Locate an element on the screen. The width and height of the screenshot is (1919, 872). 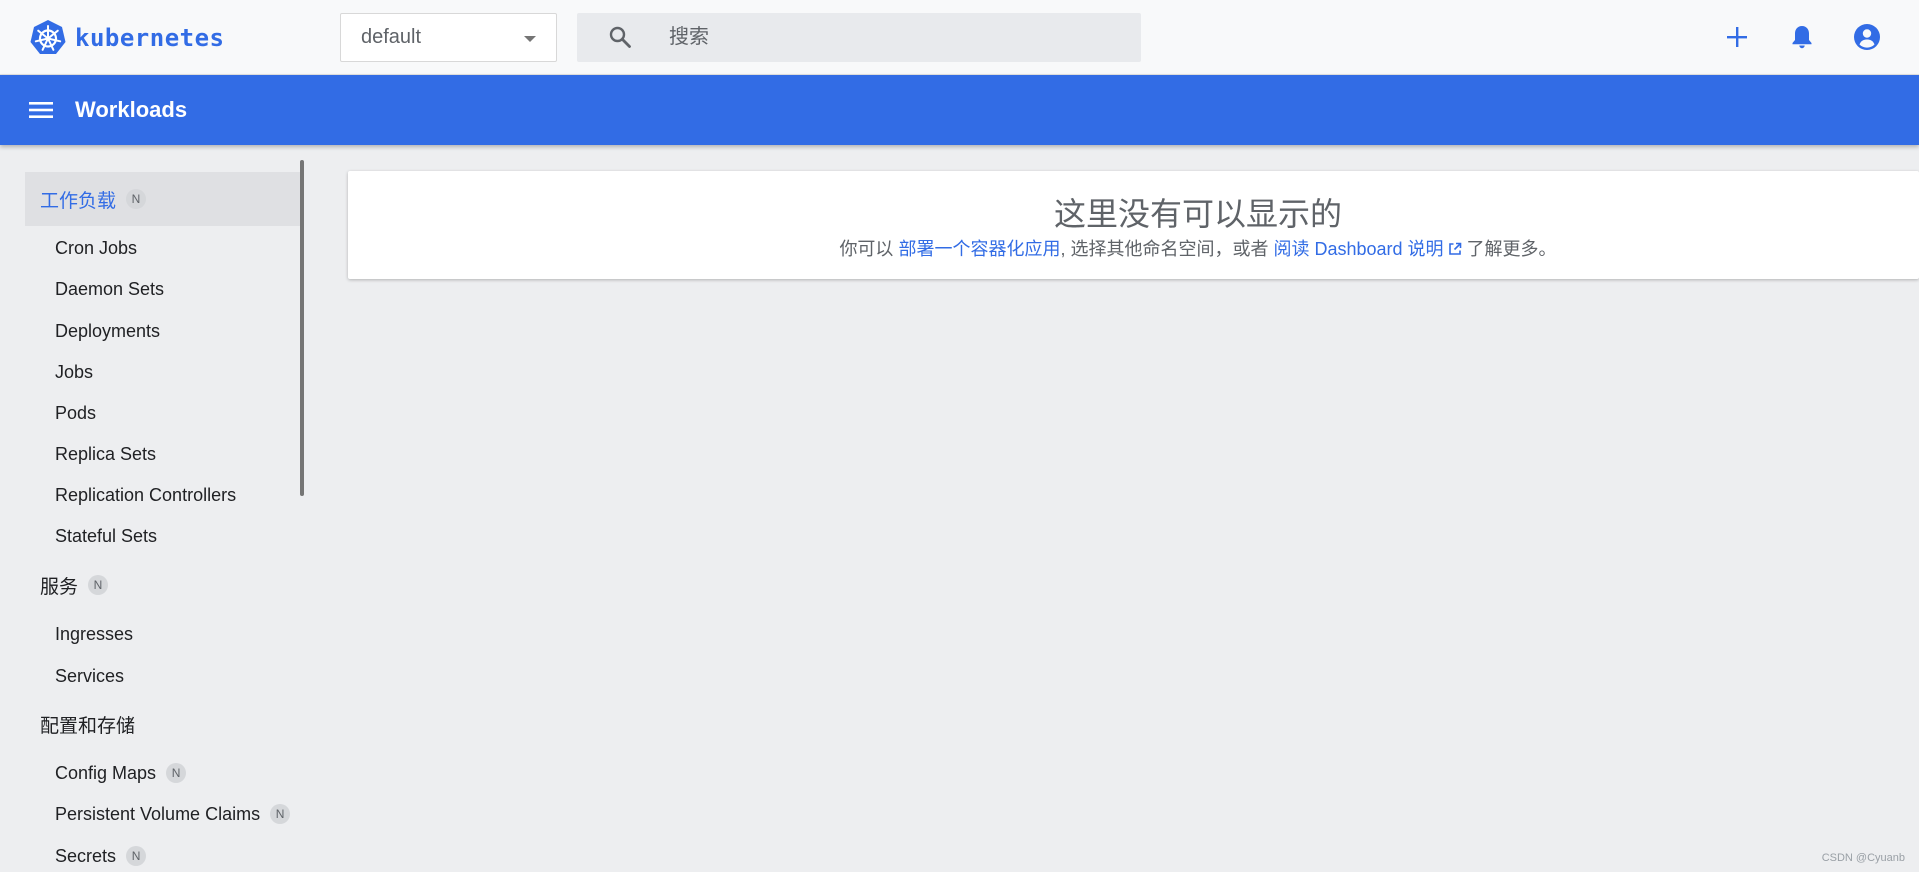
sidebar-item-label: Persistent Volume Claims is located at coordinates (158, 813).